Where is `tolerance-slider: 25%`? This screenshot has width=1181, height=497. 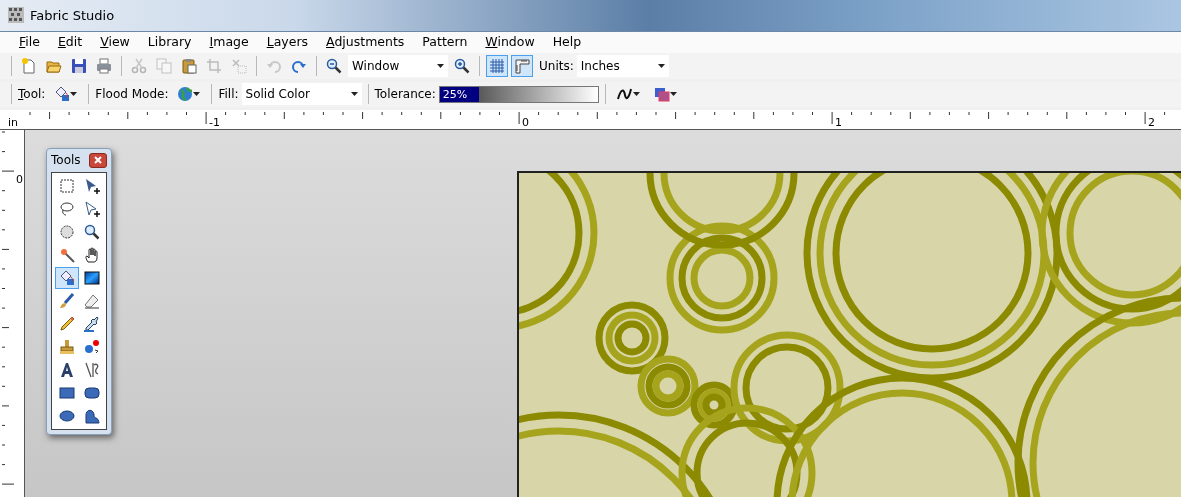
tolerance-slider: 25% is located at coordinates (518, 94).